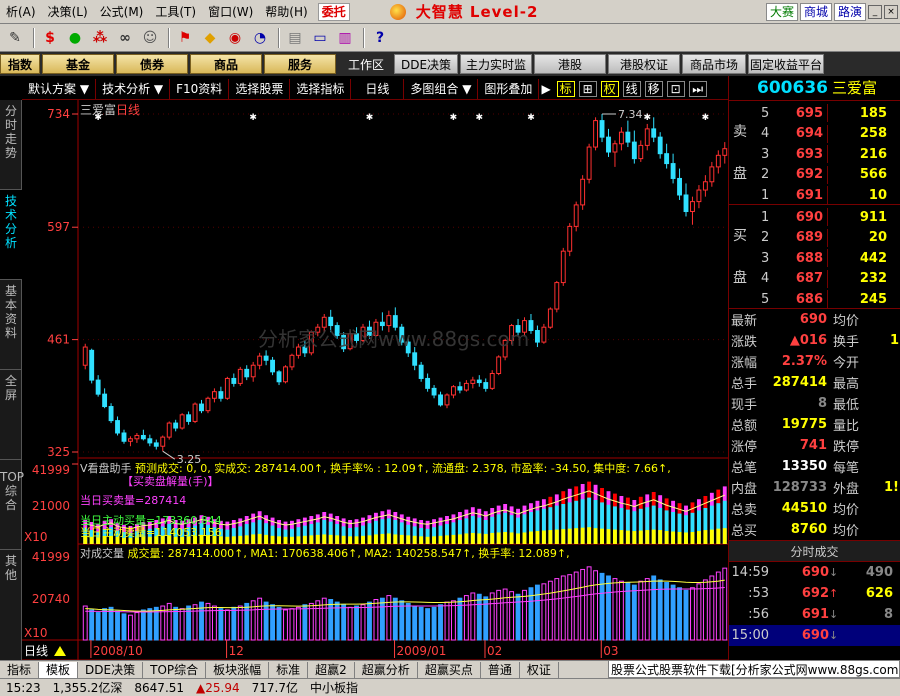 The width and height of the screenshot is (900, 696). What do you see at coordinates (786, 64) in the screenshot?
I see `nav-fixed-income: 固定收益平台` at bounding box center [786, 64].